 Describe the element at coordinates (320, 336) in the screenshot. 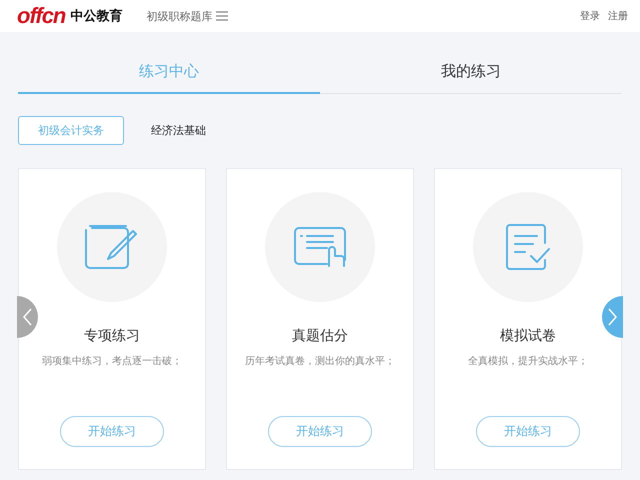

I see `card-title: 真题估分` at that location.